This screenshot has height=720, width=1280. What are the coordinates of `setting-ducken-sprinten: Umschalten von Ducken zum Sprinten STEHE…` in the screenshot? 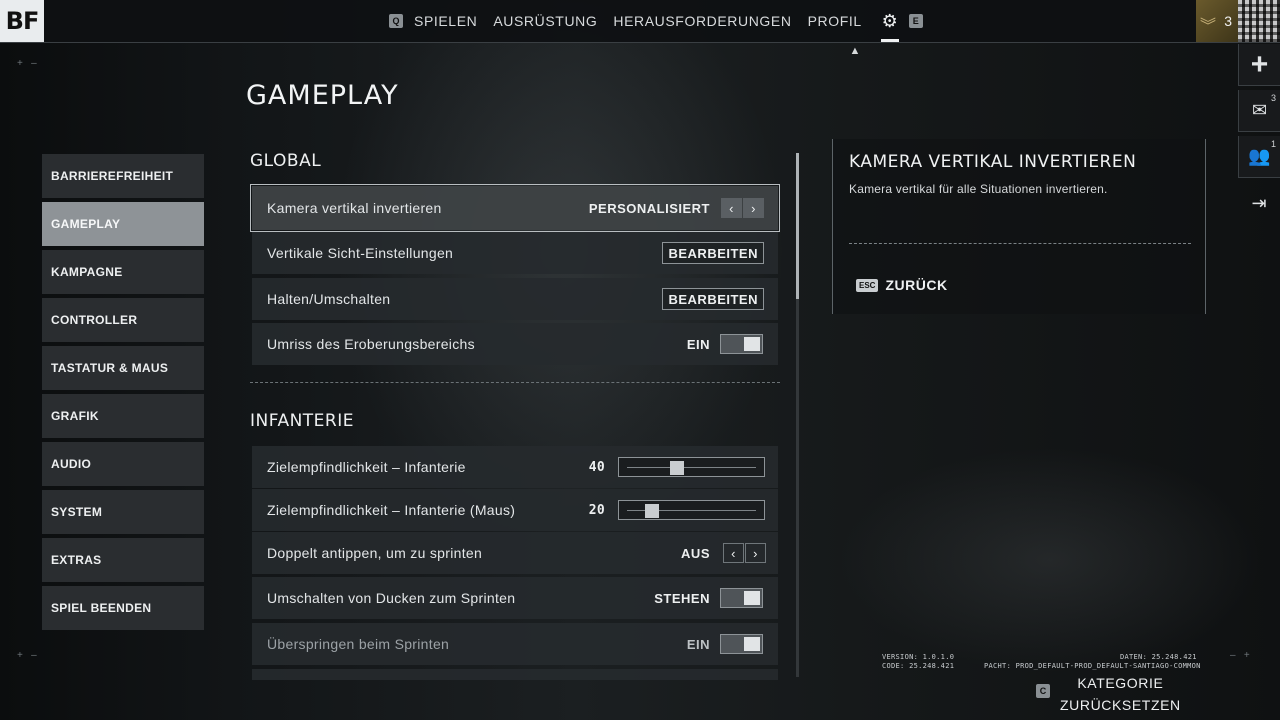 It's located at (515, 598).